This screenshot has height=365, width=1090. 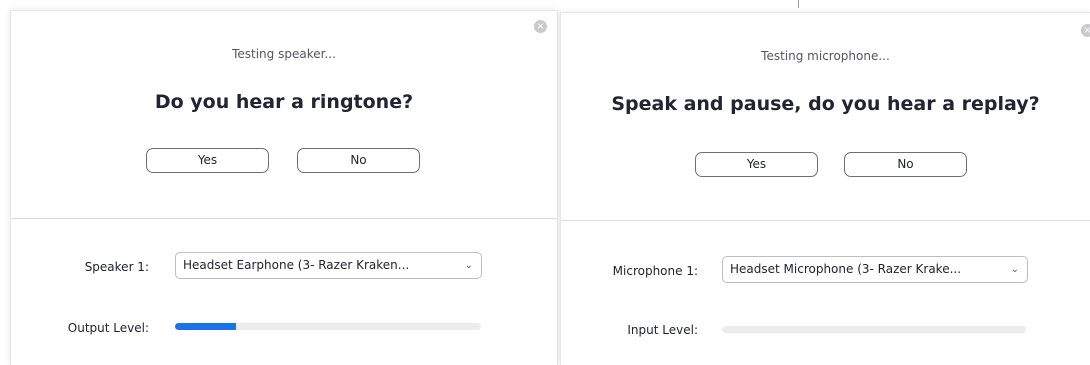 I want to click on speaker-device-select: Headset Earphone (3- Razer Kraken... ⌄, so click(x=328, y=265).